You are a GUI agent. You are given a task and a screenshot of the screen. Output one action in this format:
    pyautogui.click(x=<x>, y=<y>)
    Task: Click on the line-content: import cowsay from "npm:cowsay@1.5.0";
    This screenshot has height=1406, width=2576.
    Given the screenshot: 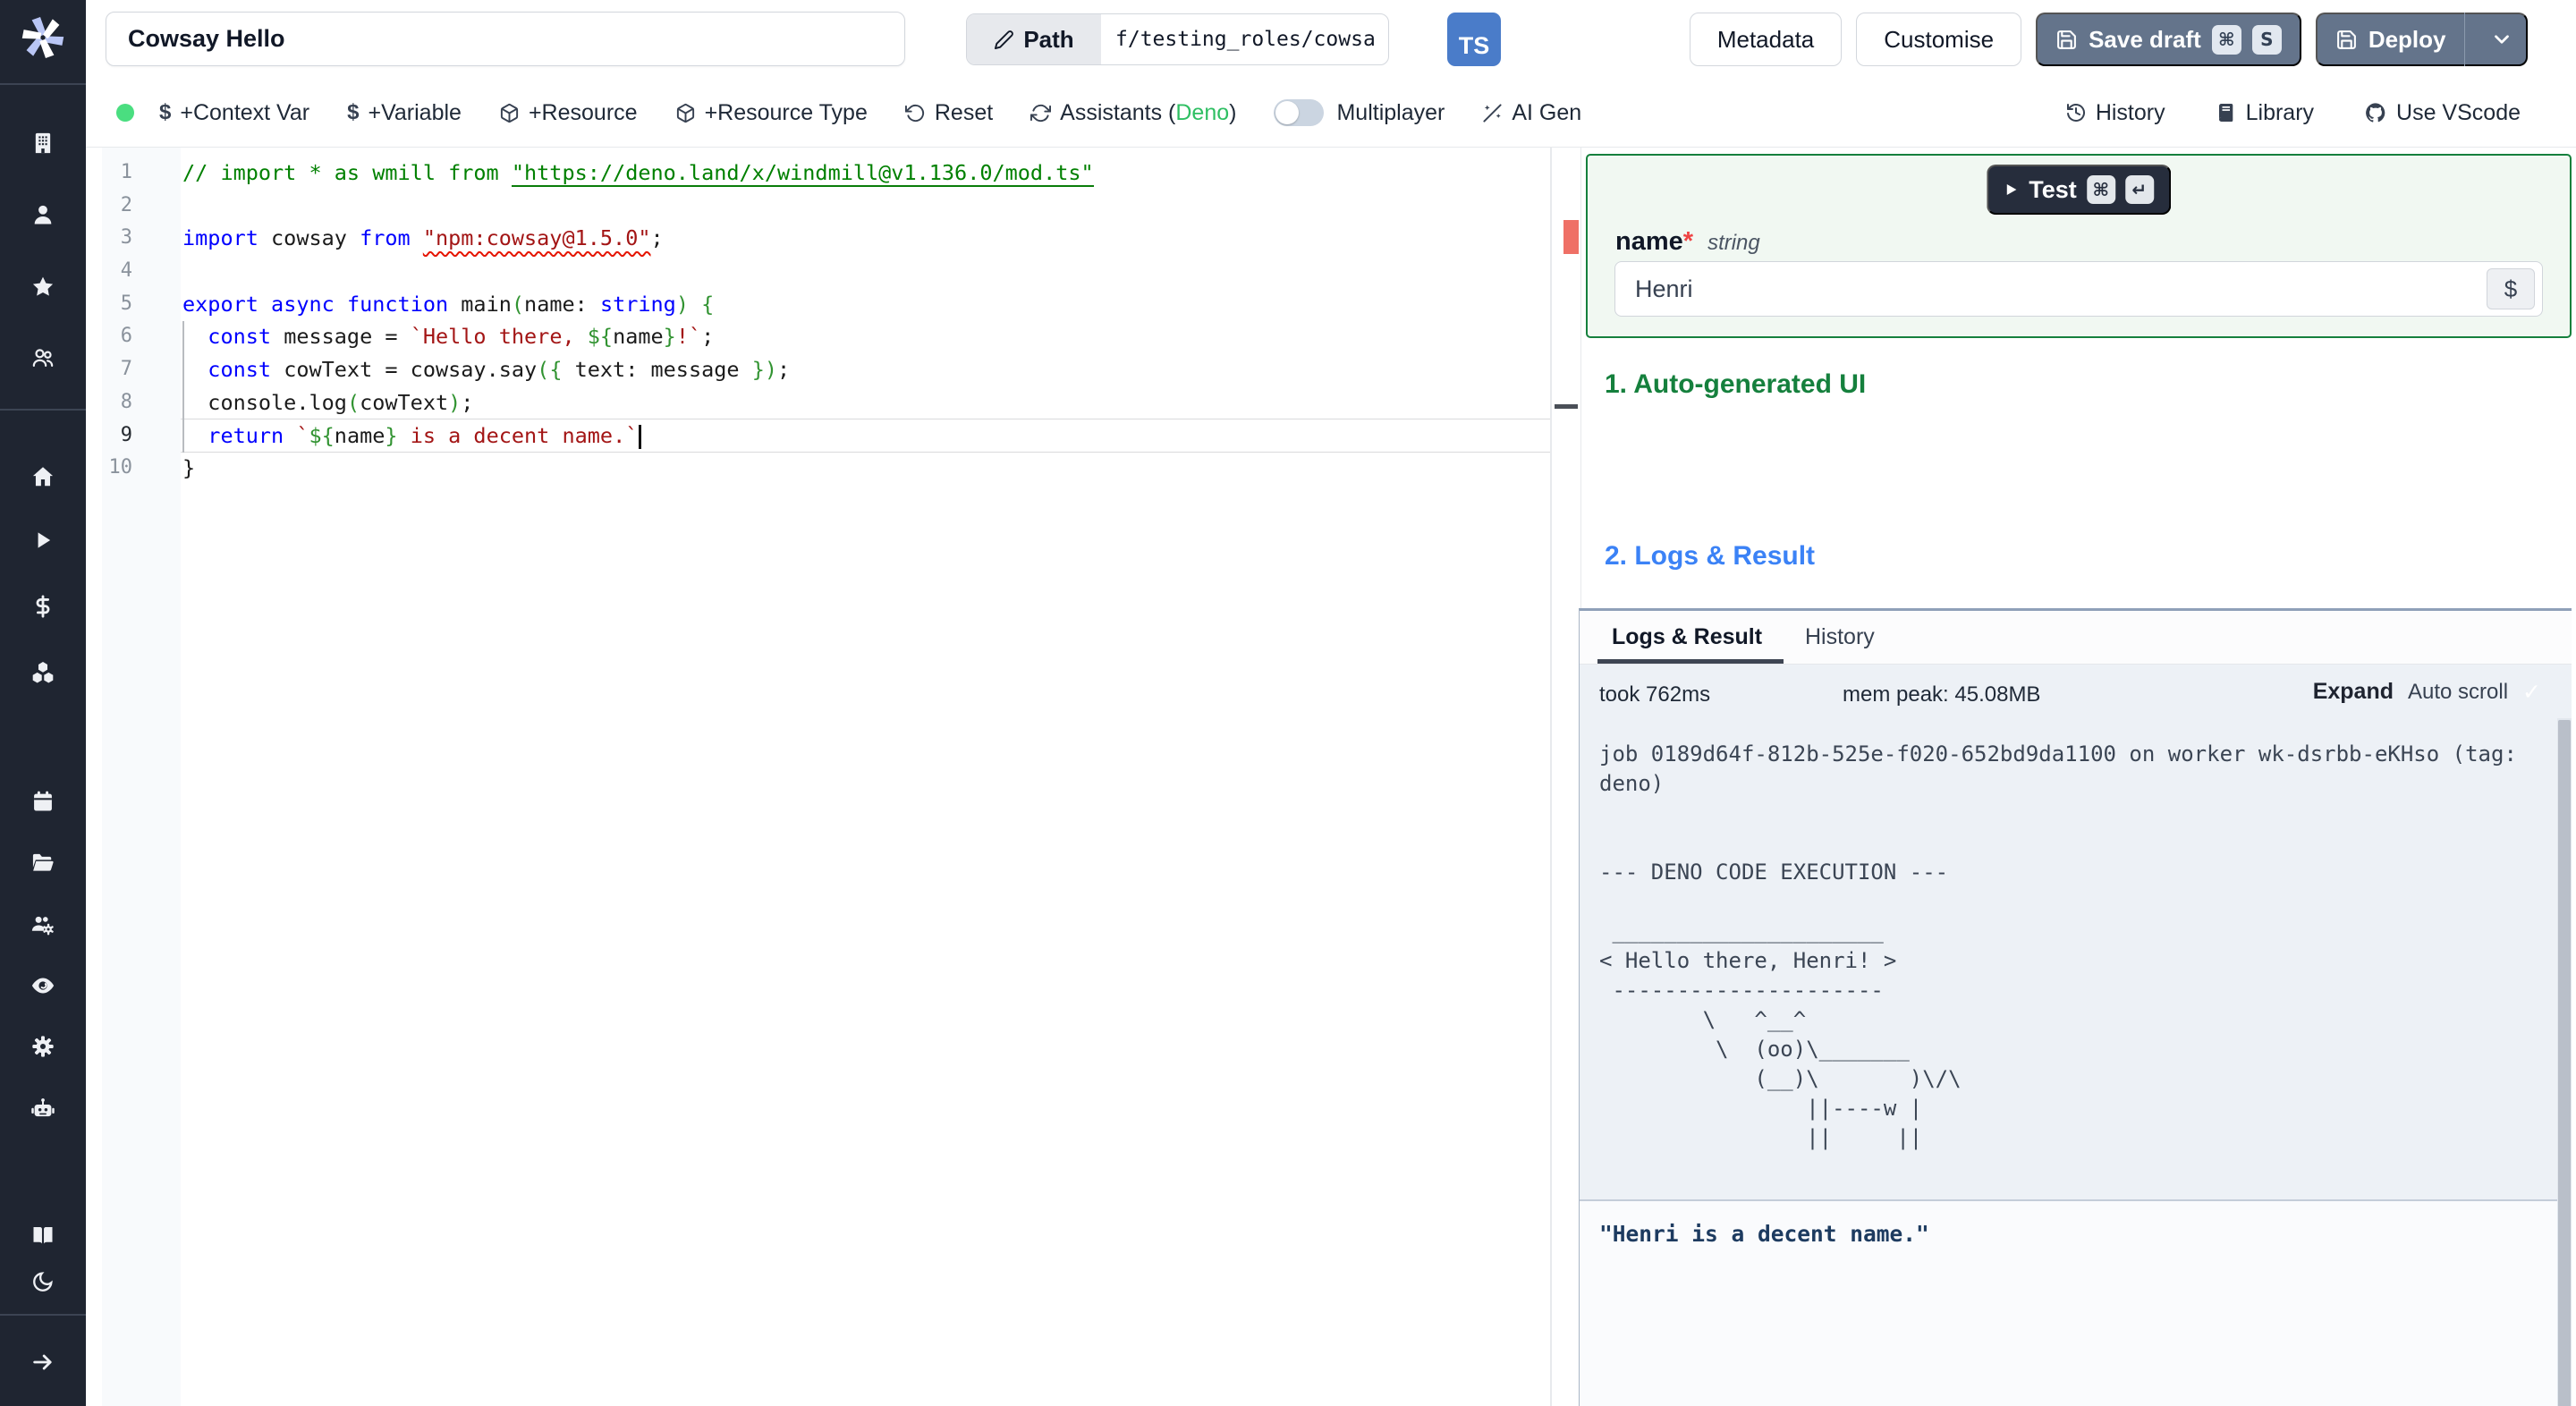 What is the action you would take?
    pyautogui.click(x=423, y=238)
    